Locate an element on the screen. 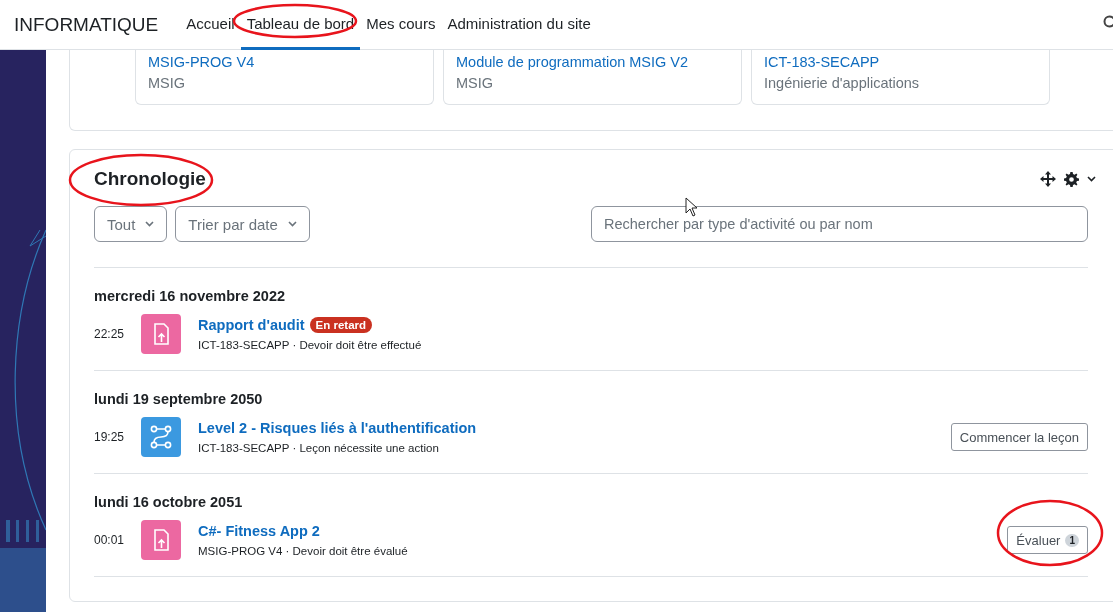 This screenshot has height=612, width=1113. course-link: Module de programmation MSIG V2 is located at coordinates (592, 62).